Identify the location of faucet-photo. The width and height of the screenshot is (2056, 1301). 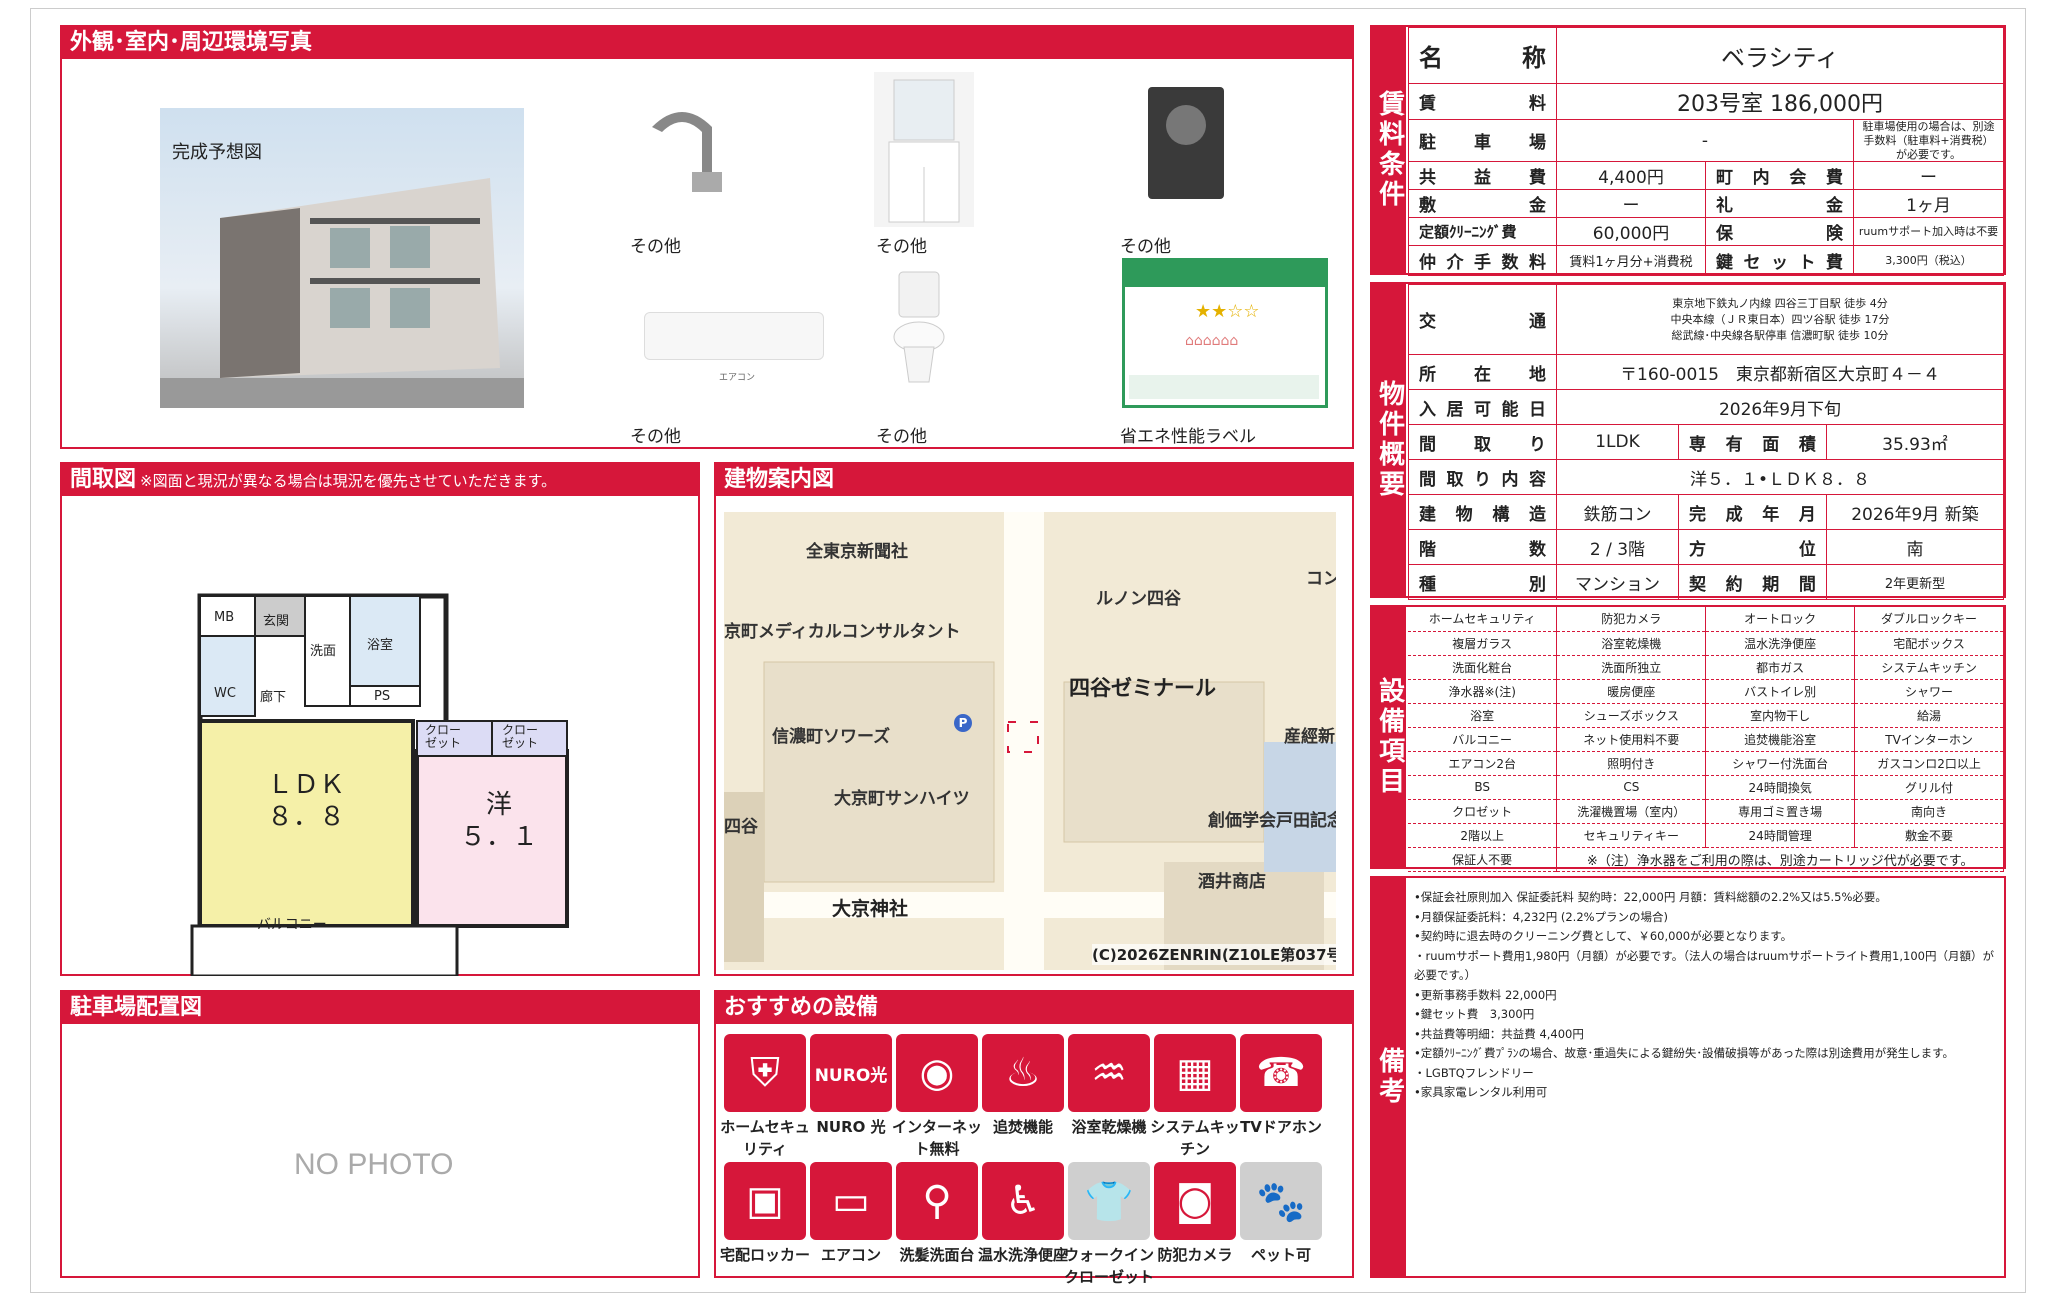
(687, 147).